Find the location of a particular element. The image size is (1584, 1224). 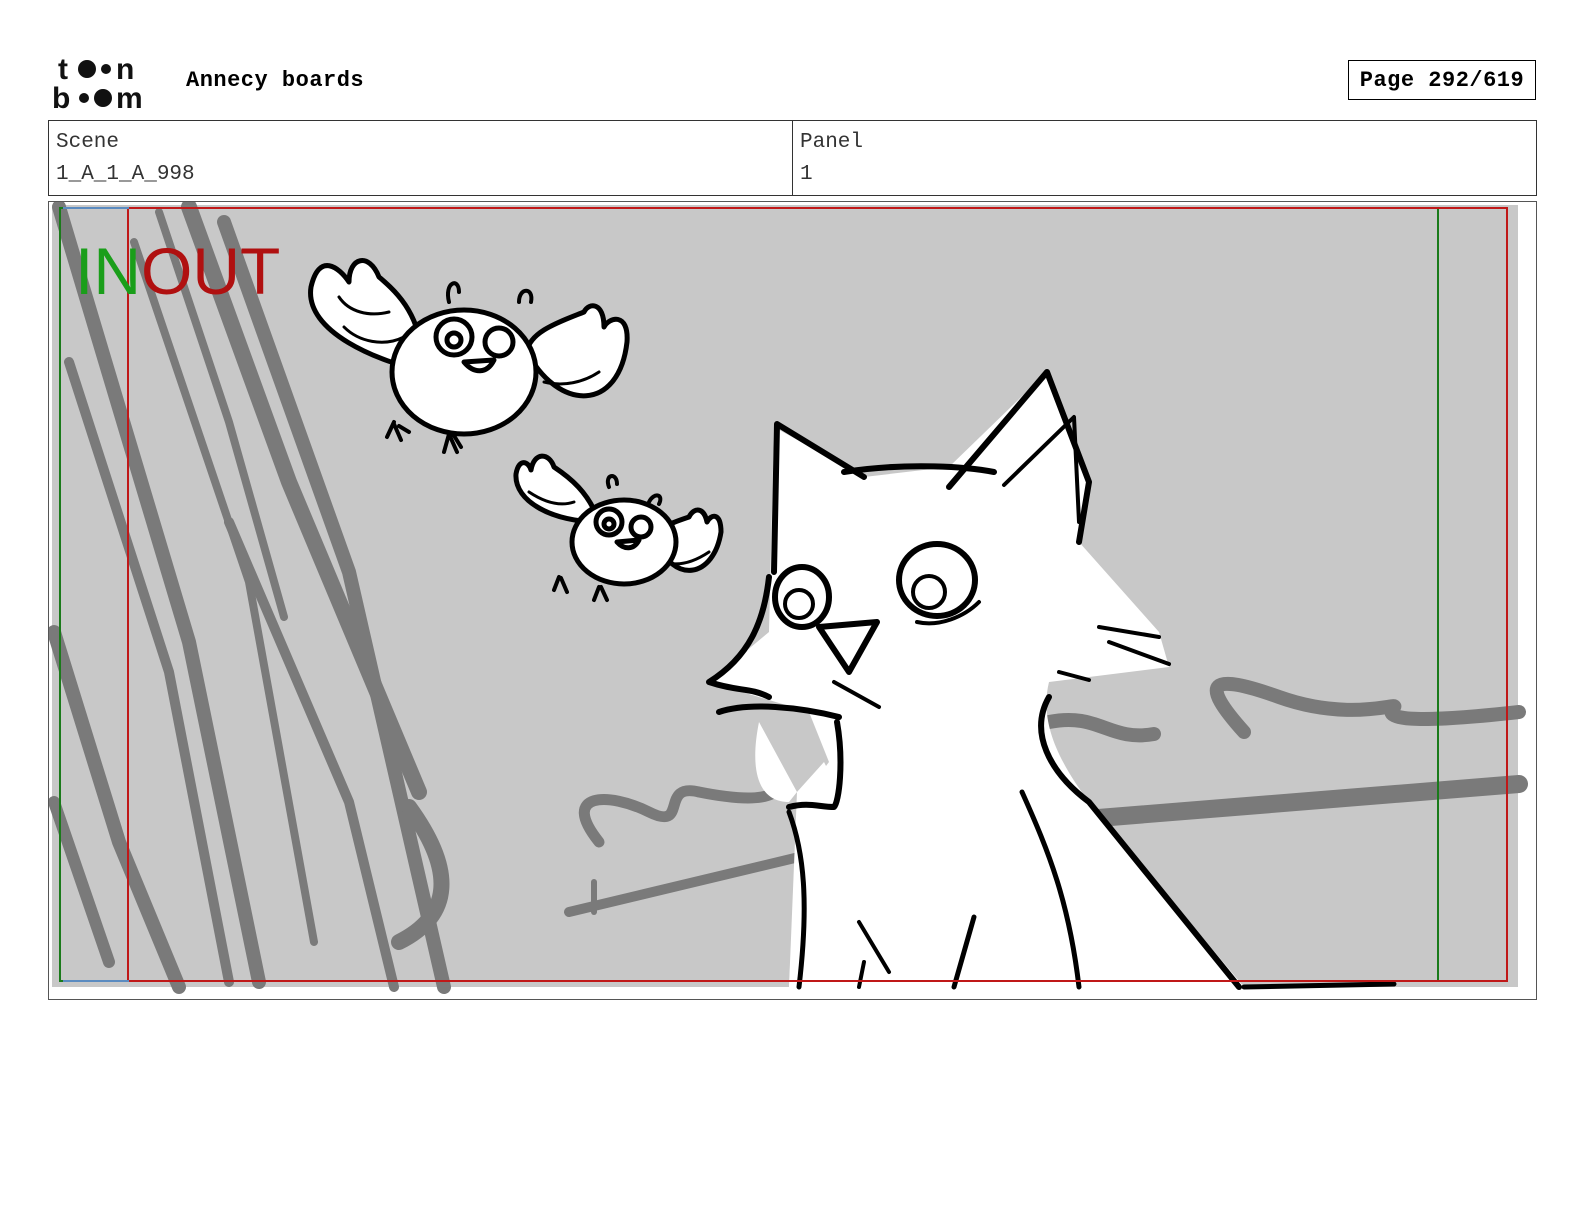

svg-text: b is located at coordinates (61, 97).